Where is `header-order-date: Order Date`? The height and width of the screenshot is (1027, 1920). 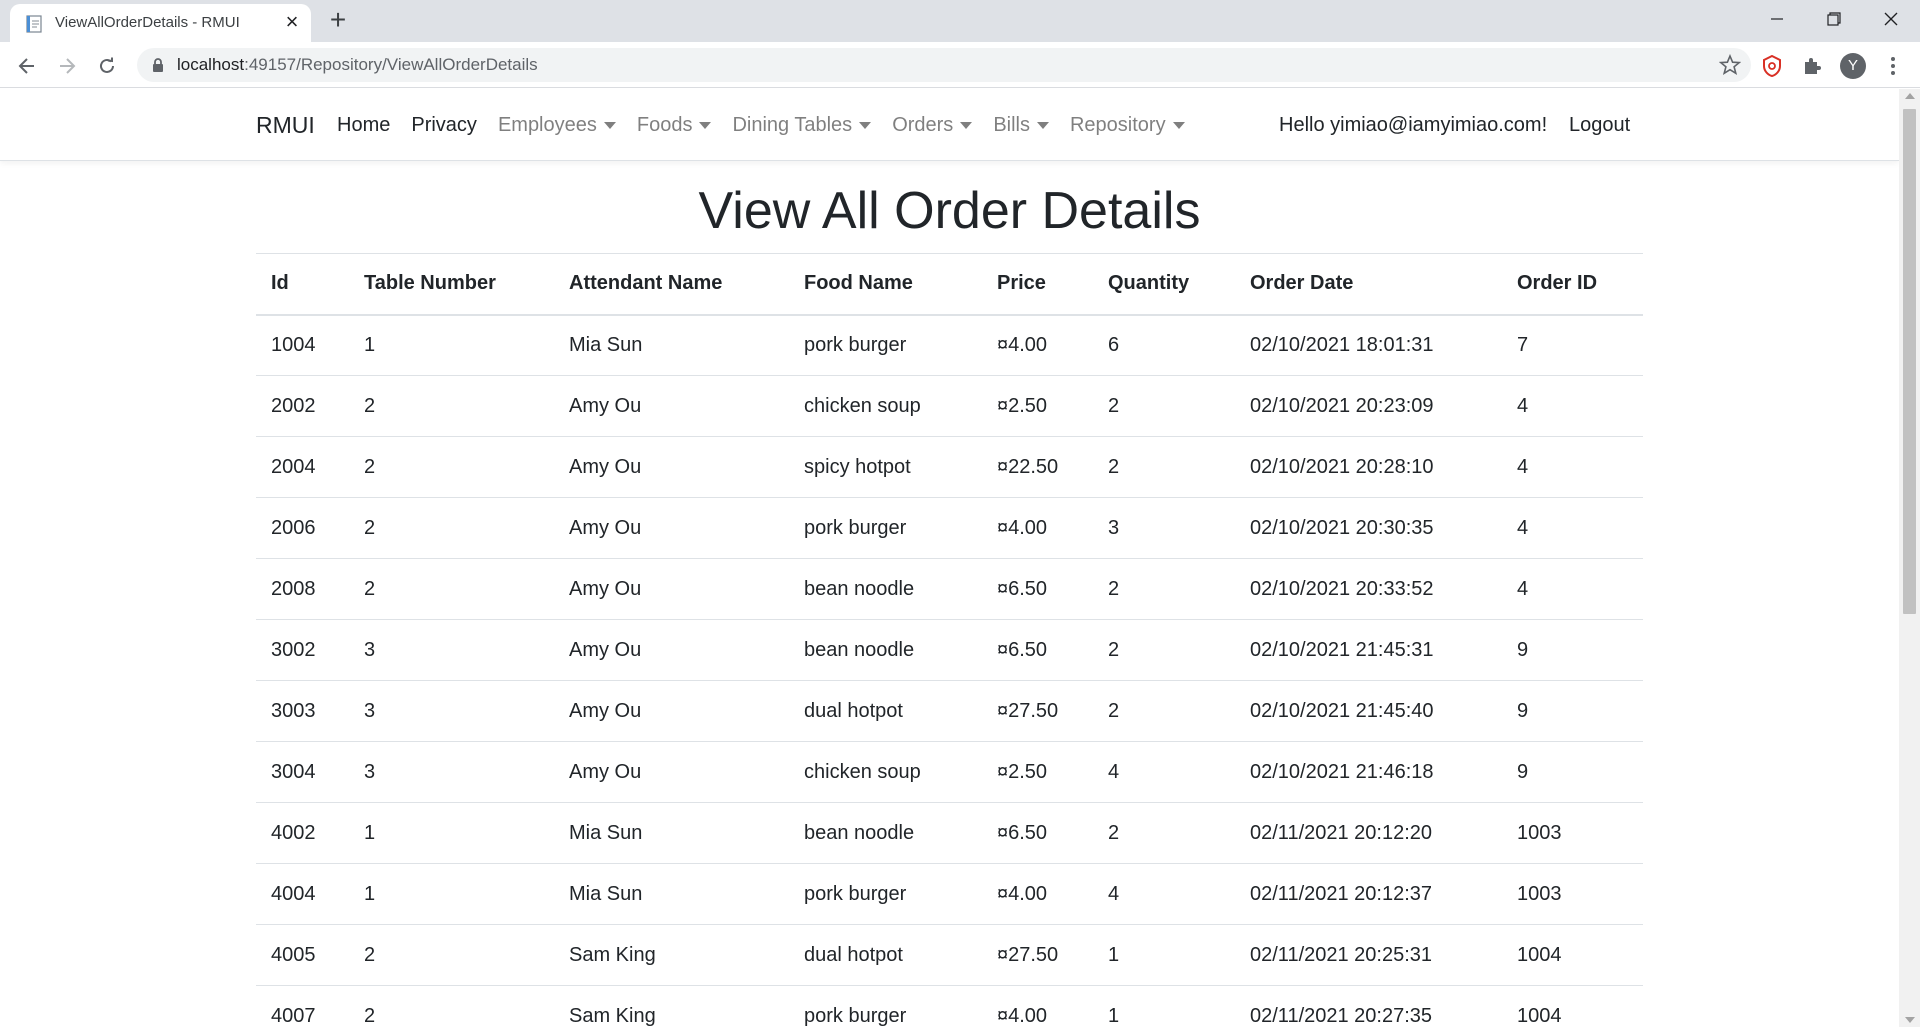
header-order-date: Order Date is located at coordinates (1368, 284).